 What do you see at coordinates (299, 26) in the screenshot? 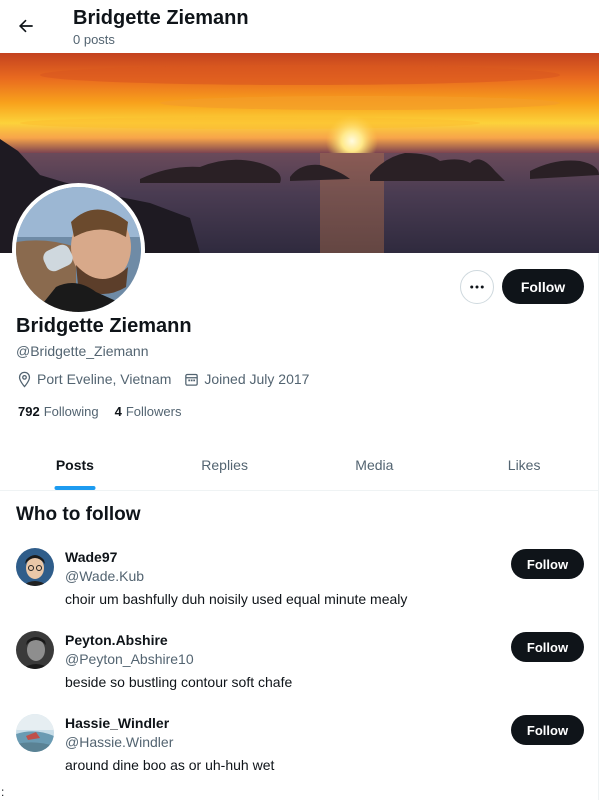
I see `top-bar: Bridgette Ziemann 0 posts` at bounding box center [299, 26].